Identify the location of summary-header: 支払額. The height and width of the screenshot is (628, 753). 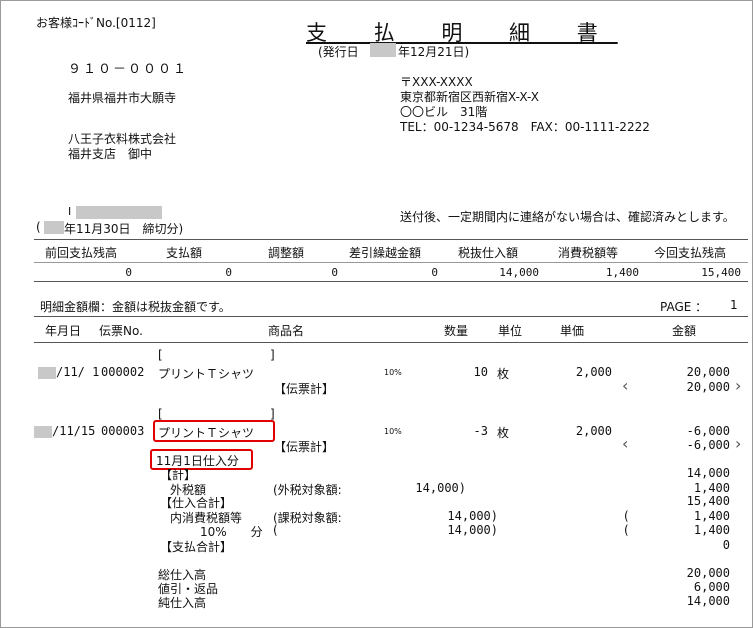
(184, 253).